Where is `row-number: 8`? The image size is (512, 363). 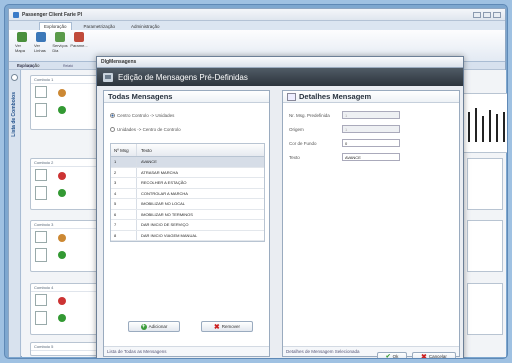 row-number: 8 is located at coordinates (124, 235).